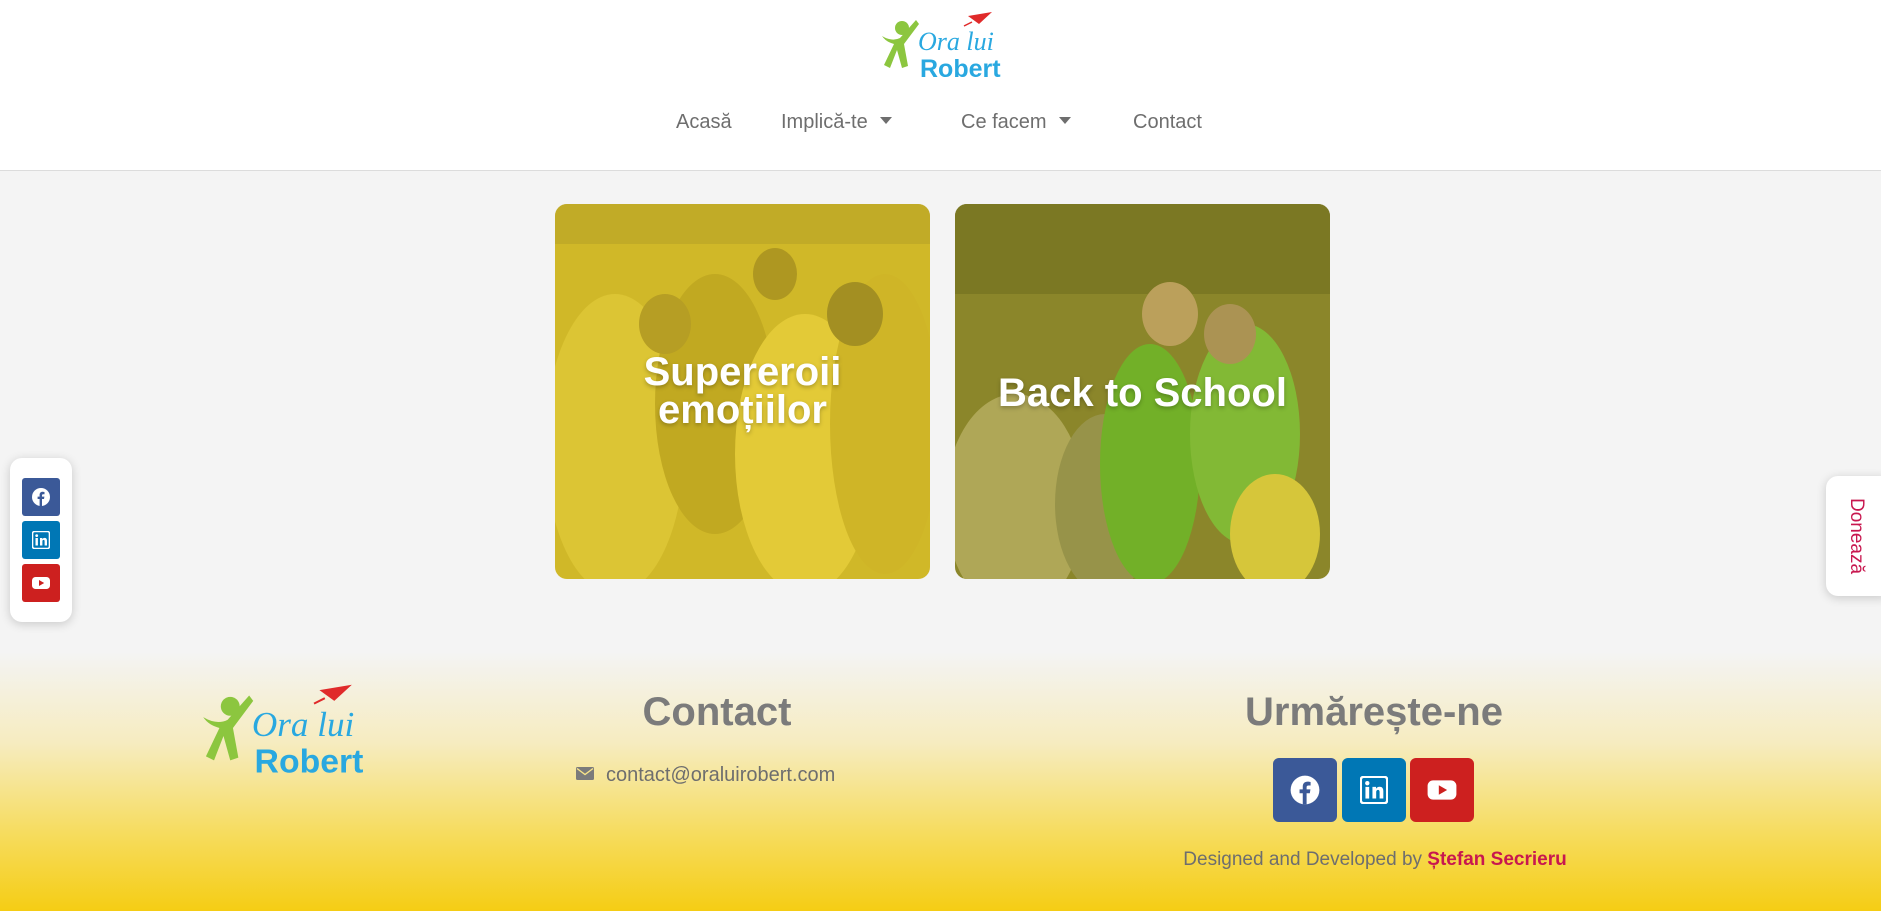  I want to click on footer-logo: Ora lui Robert, so click(287, 732).